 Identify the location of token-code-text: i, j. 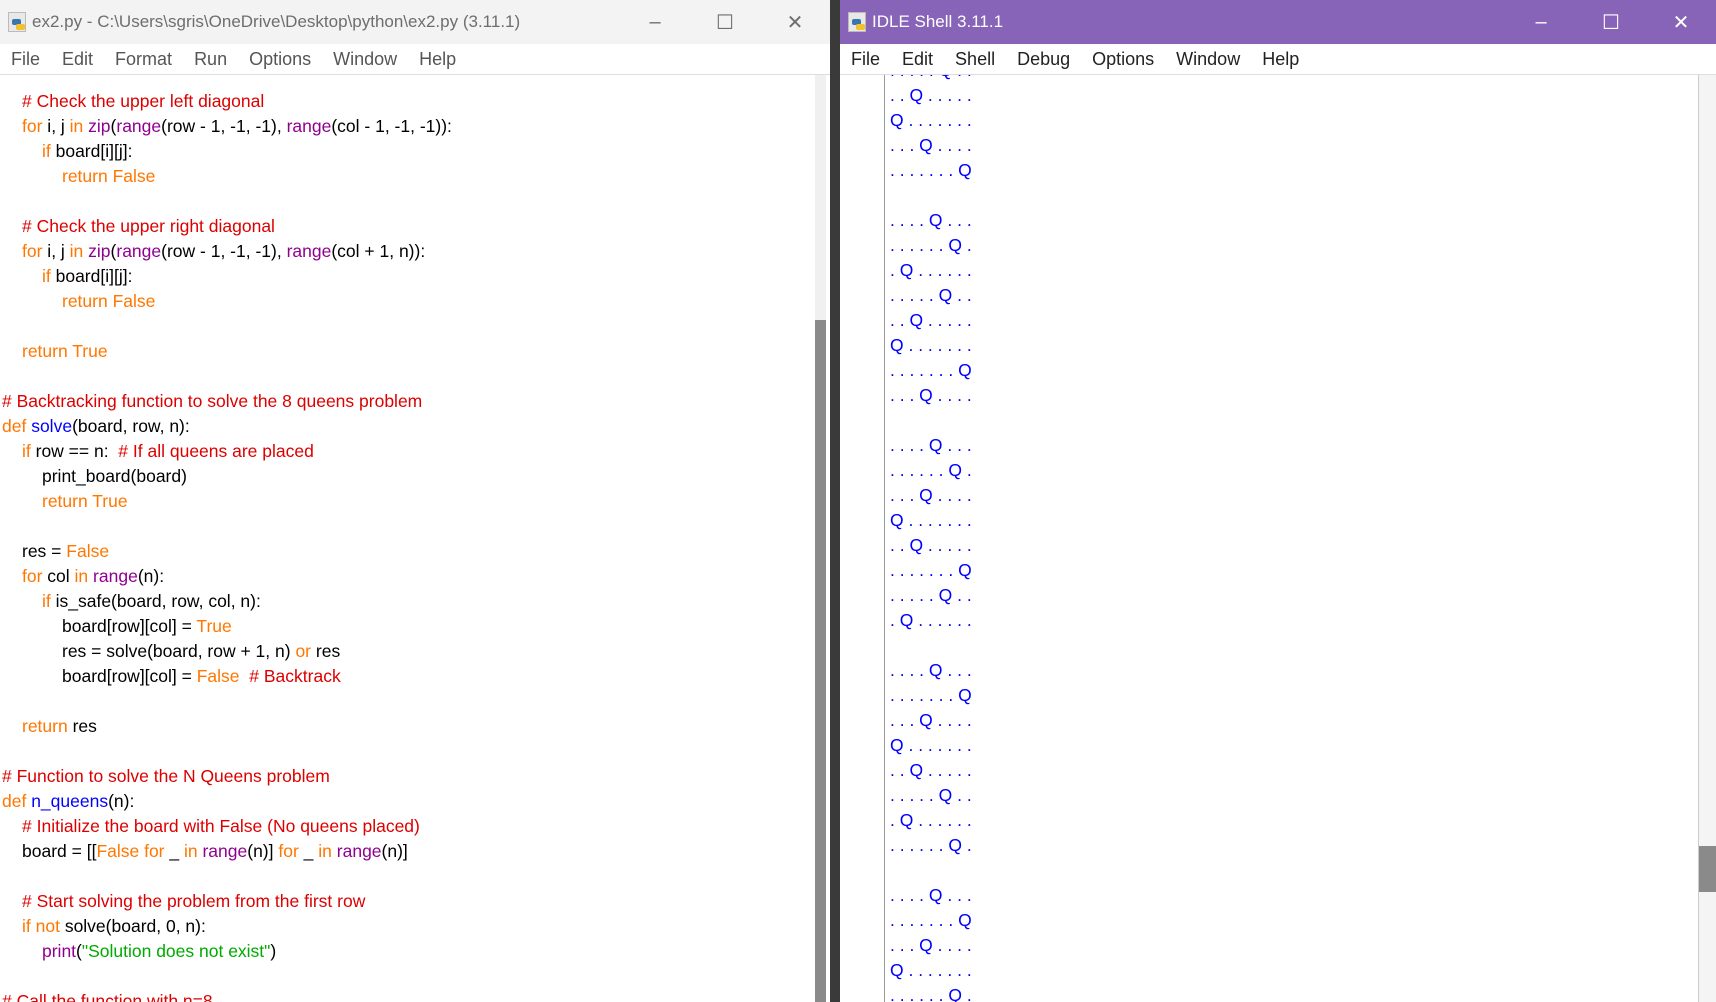
(56, 126).